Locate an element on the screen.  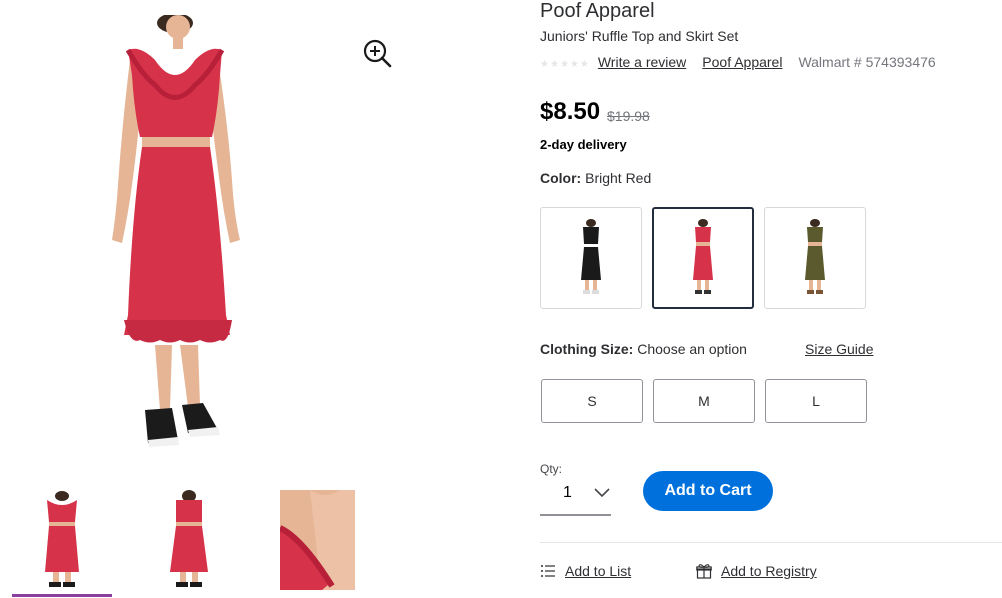
color-label-line: Color: Bright Red is located at coordinates (595, 178).